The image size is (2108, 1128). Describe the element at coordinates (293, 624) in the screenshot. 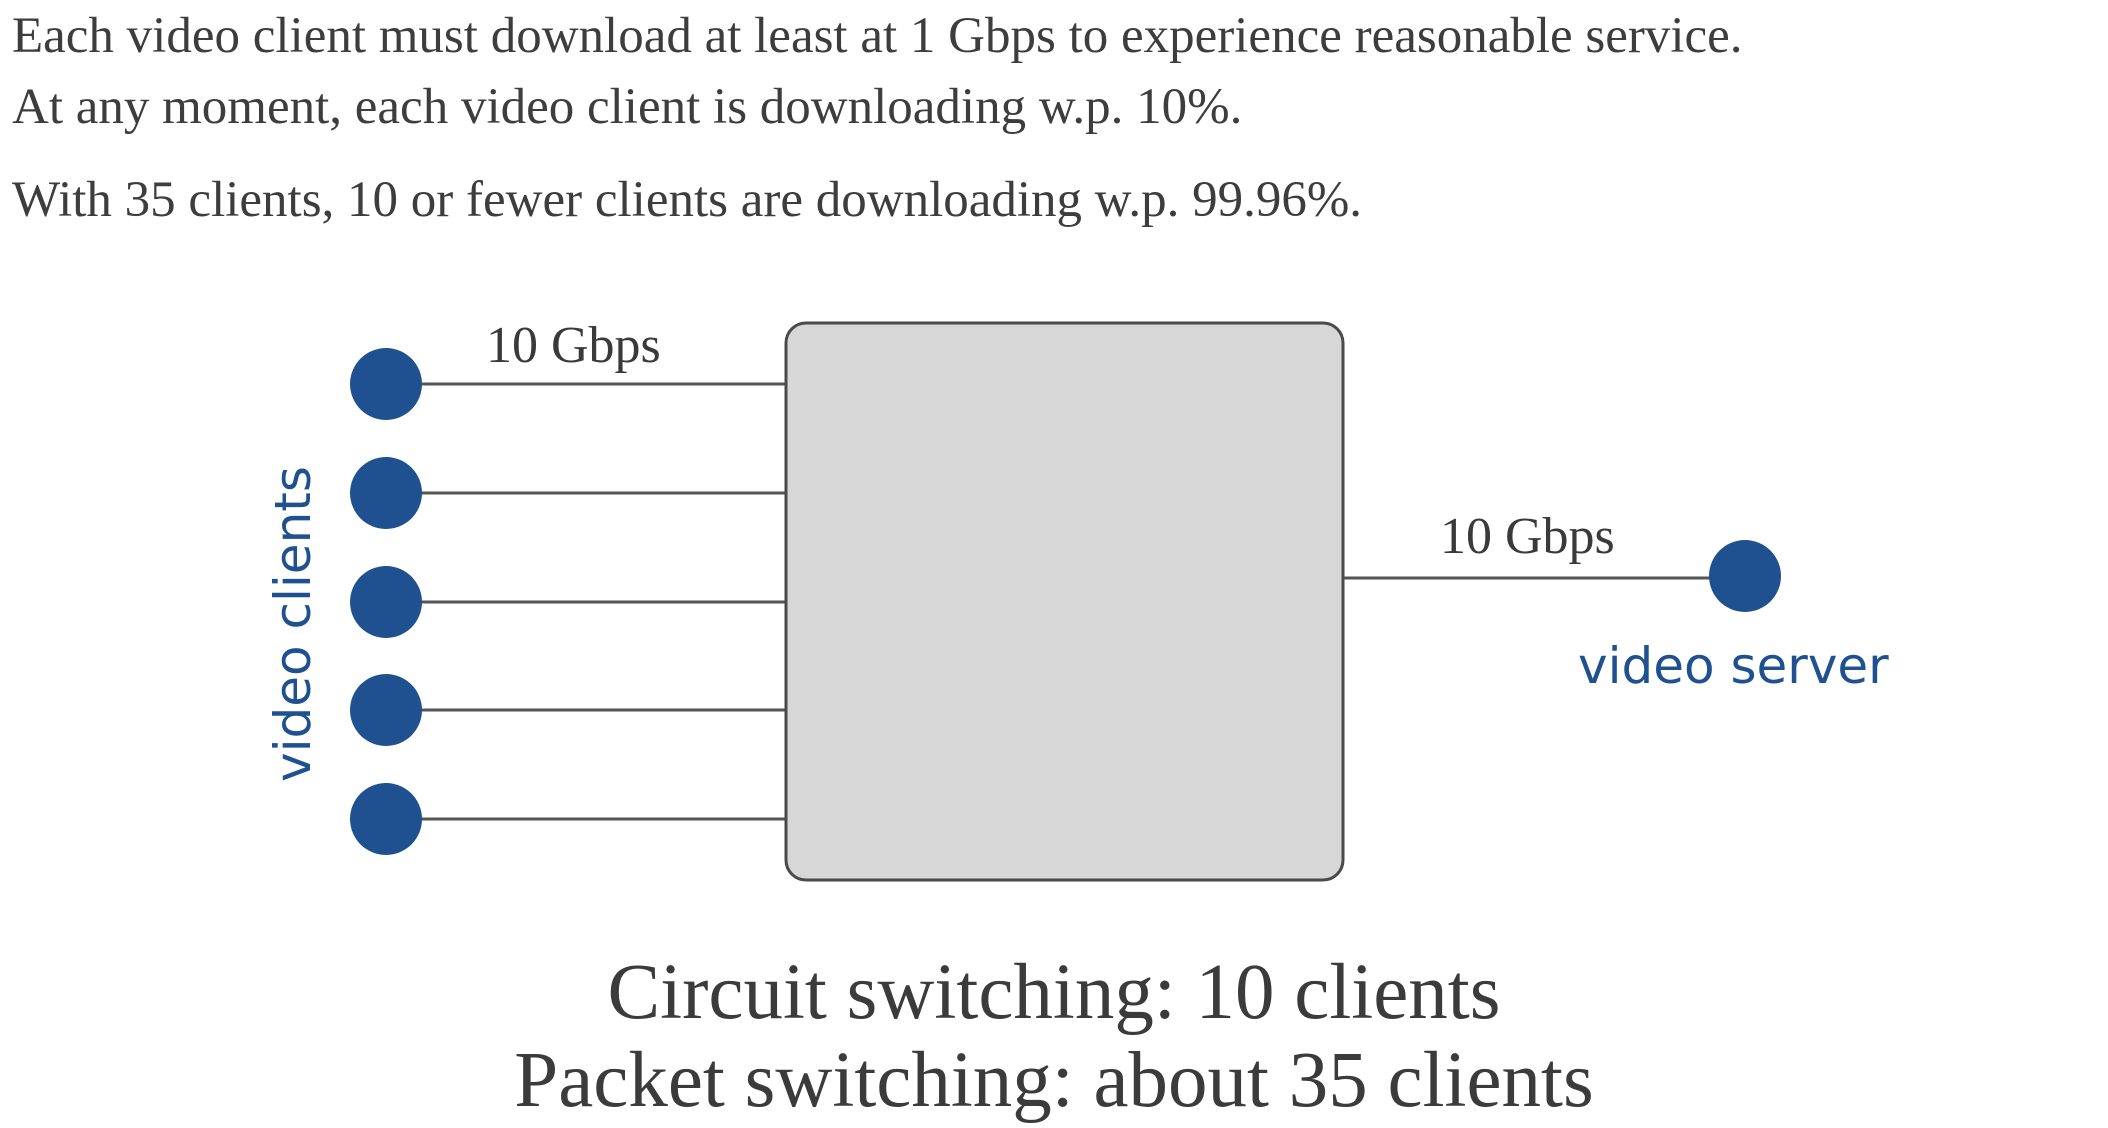

I see `clients-label: video clients` at that location.